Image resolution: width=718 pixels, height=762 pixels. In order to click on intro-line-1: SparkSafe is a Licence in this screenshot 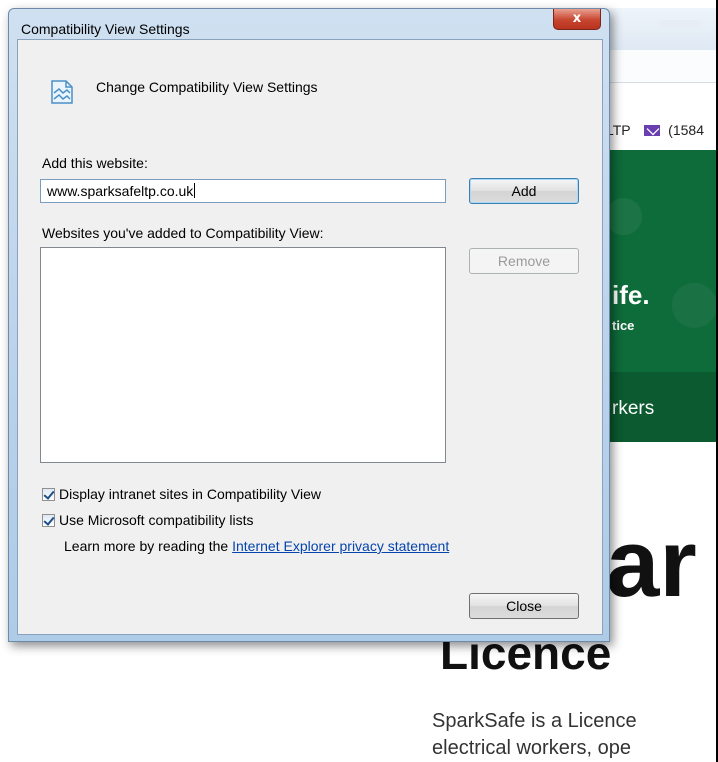, I will do `click(534, 721)`.